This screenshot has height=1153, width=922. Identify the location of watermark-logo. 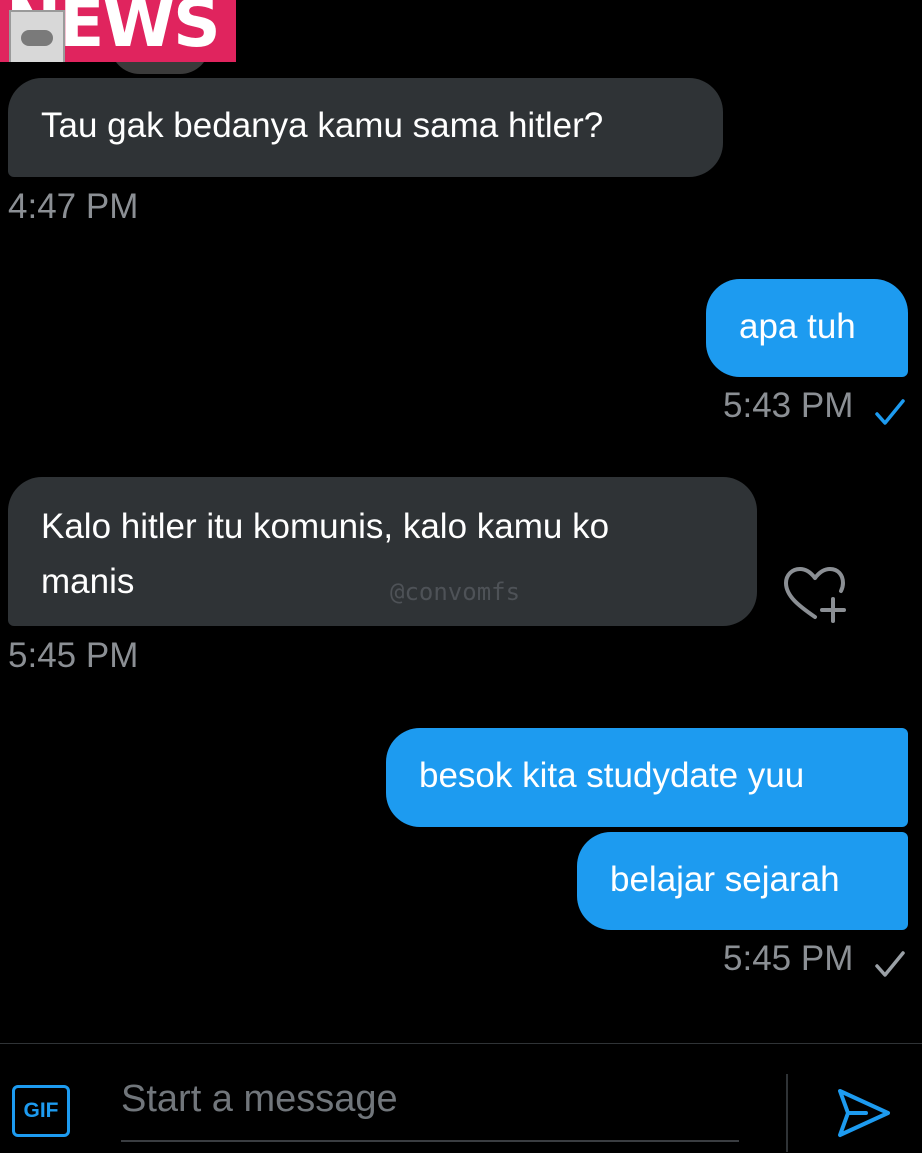
(37, 36).